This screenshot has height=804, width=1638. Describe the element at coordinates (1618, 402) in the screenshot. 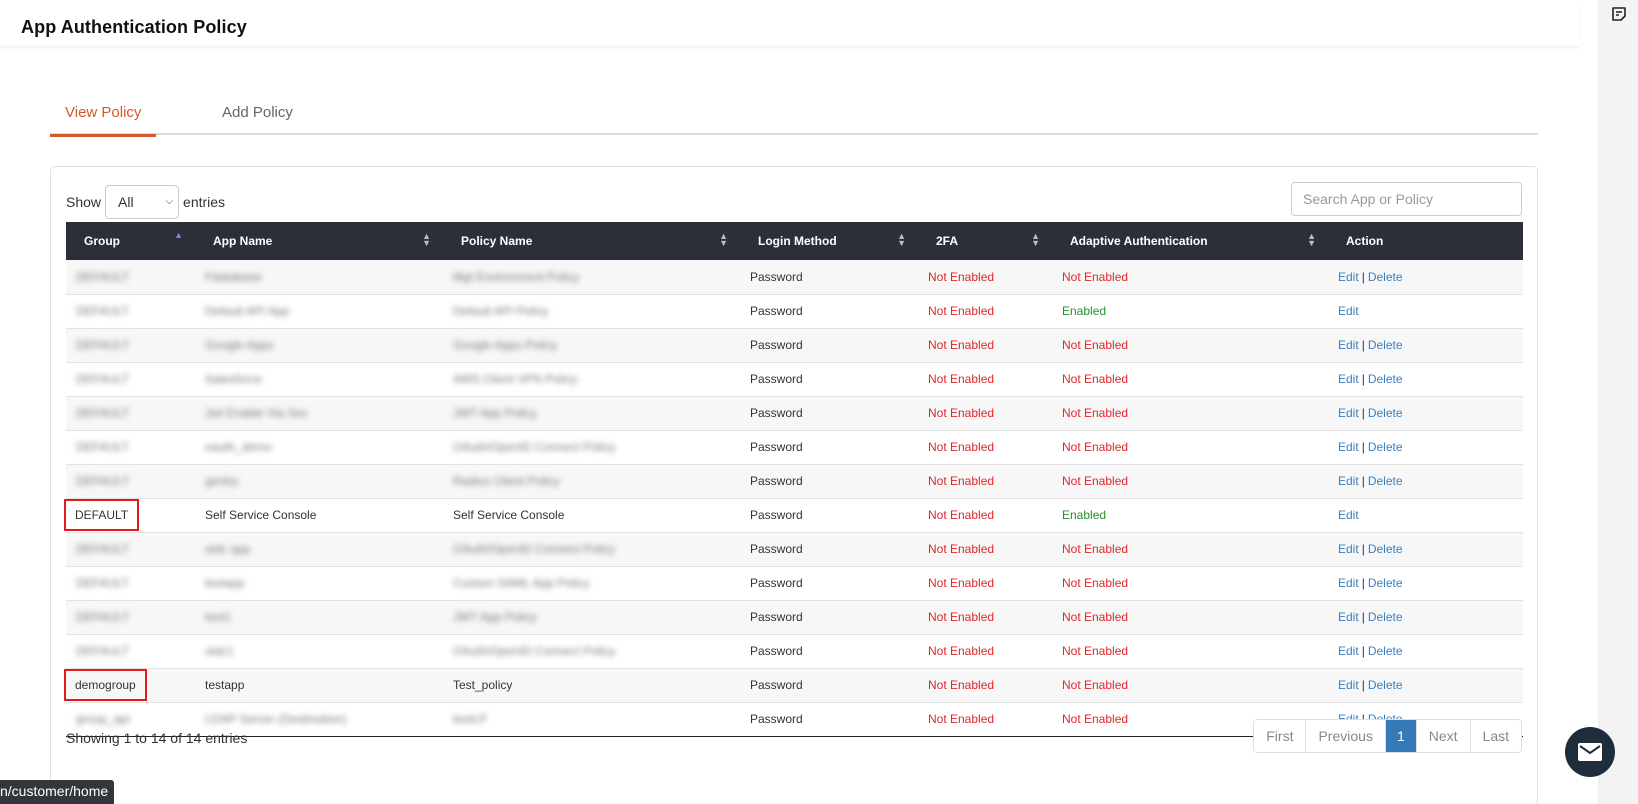

I see `right-rail` at that location.